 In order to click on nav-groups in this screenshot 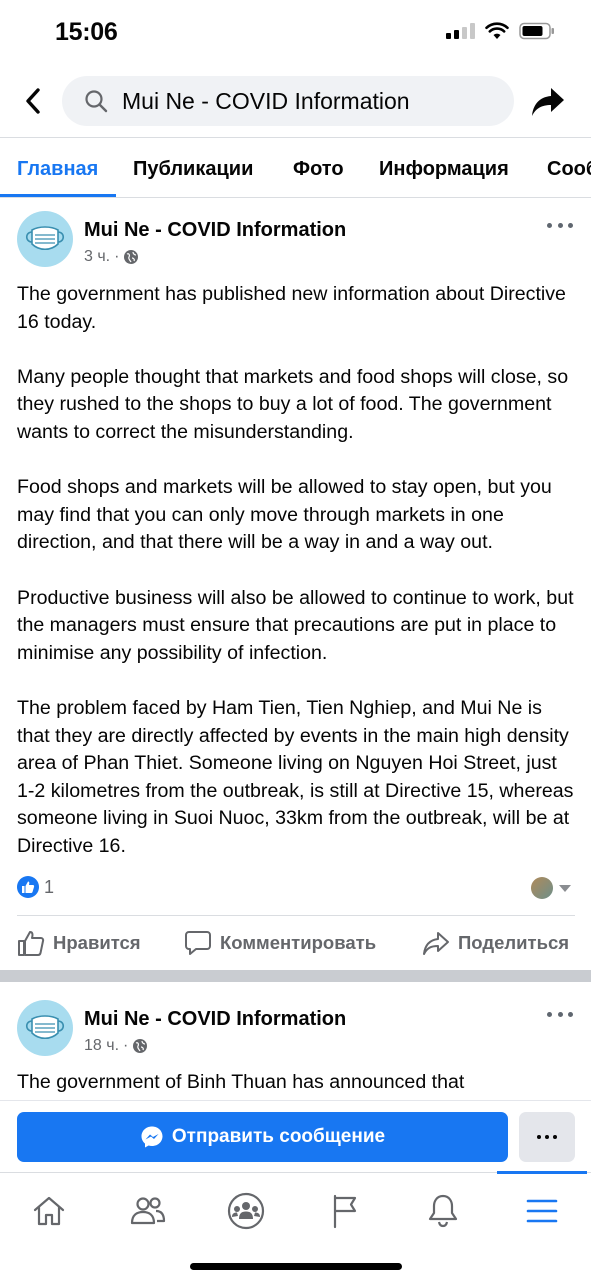, I will do `click(246, 1211)`.